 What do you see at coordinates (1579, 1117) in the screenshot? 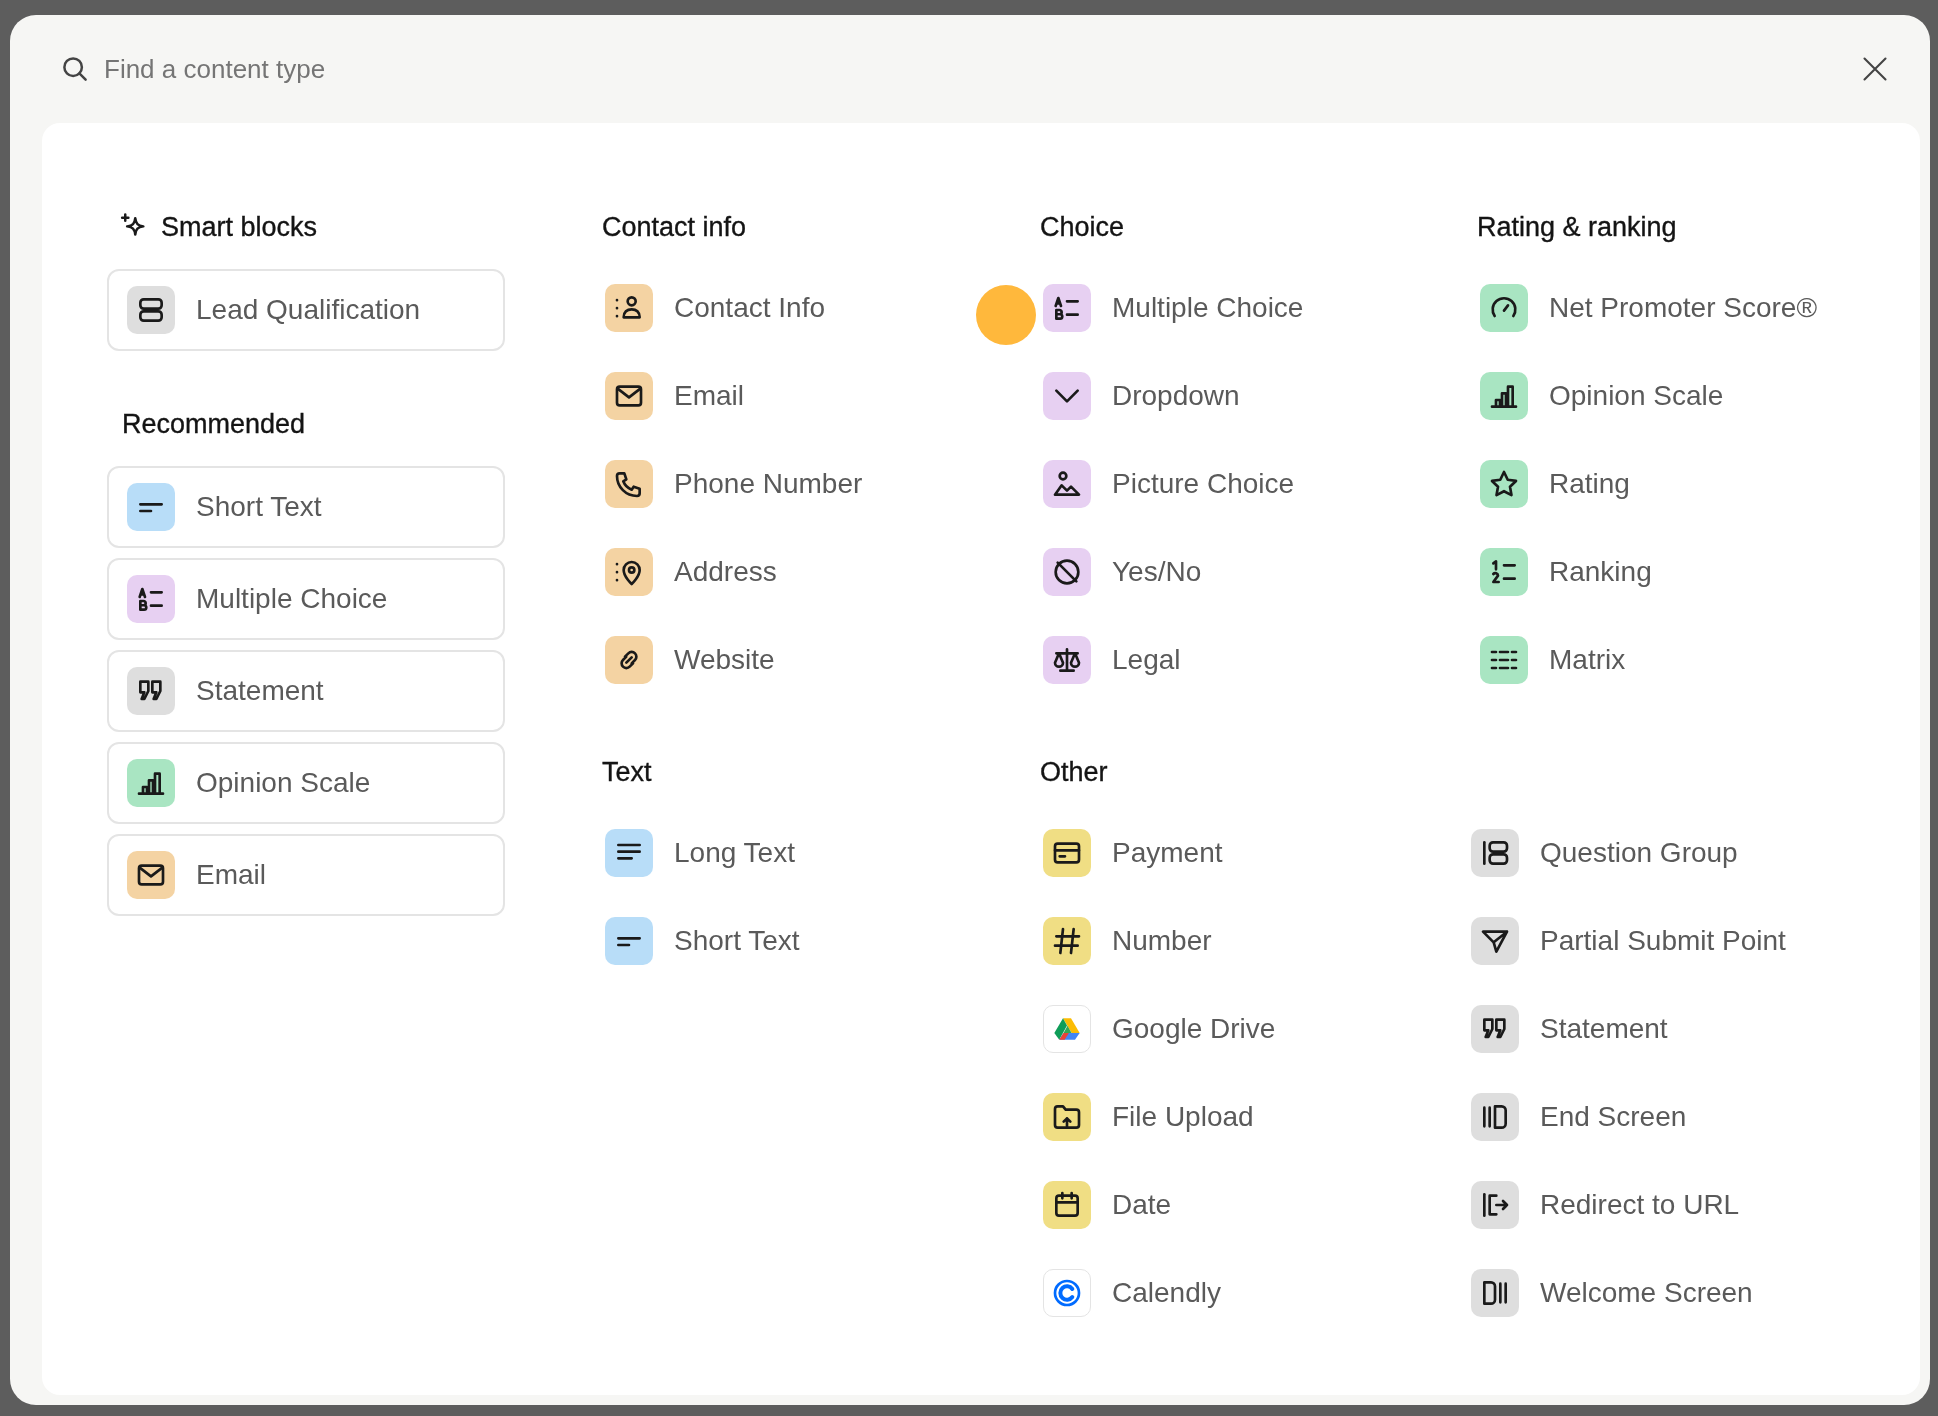
I see `content-type-option: End Screen` at bounding box center [1579, 1117].